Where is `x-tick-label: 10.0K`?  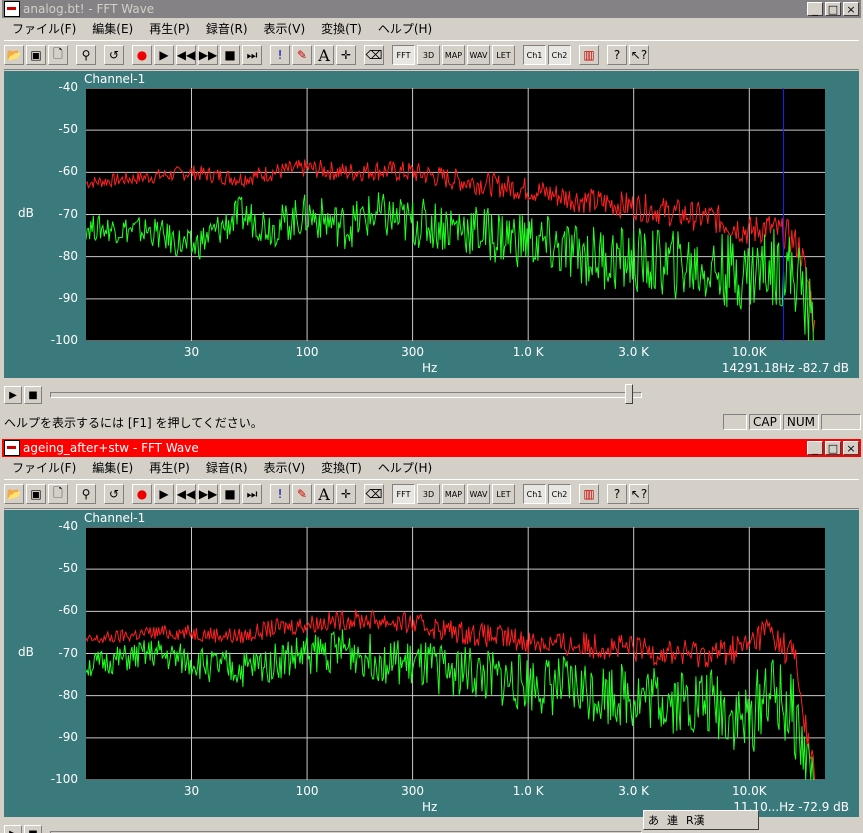
x-tick-label: 10.0K is located at coordinates (749, 791).